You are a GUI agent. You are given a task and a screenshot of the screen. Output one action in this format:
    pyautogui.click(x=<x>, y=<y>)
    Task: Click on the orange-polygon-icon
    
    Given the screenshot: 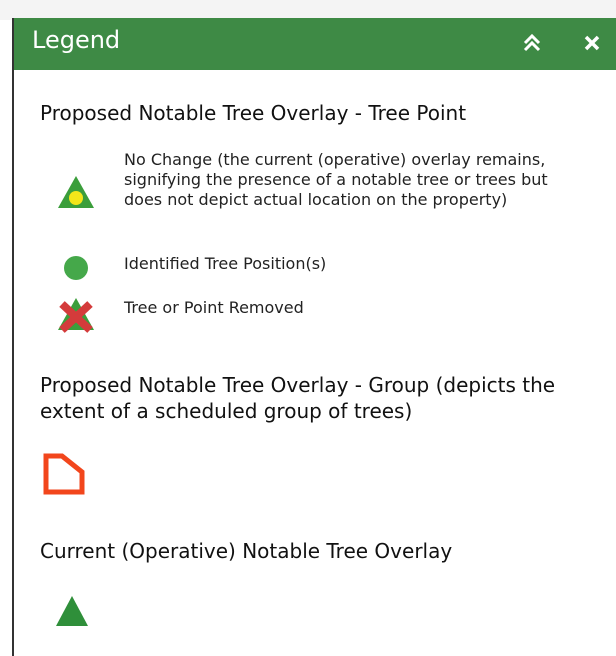 What is the action you would take?
    pyautogui.click(x=64, y=474)
    